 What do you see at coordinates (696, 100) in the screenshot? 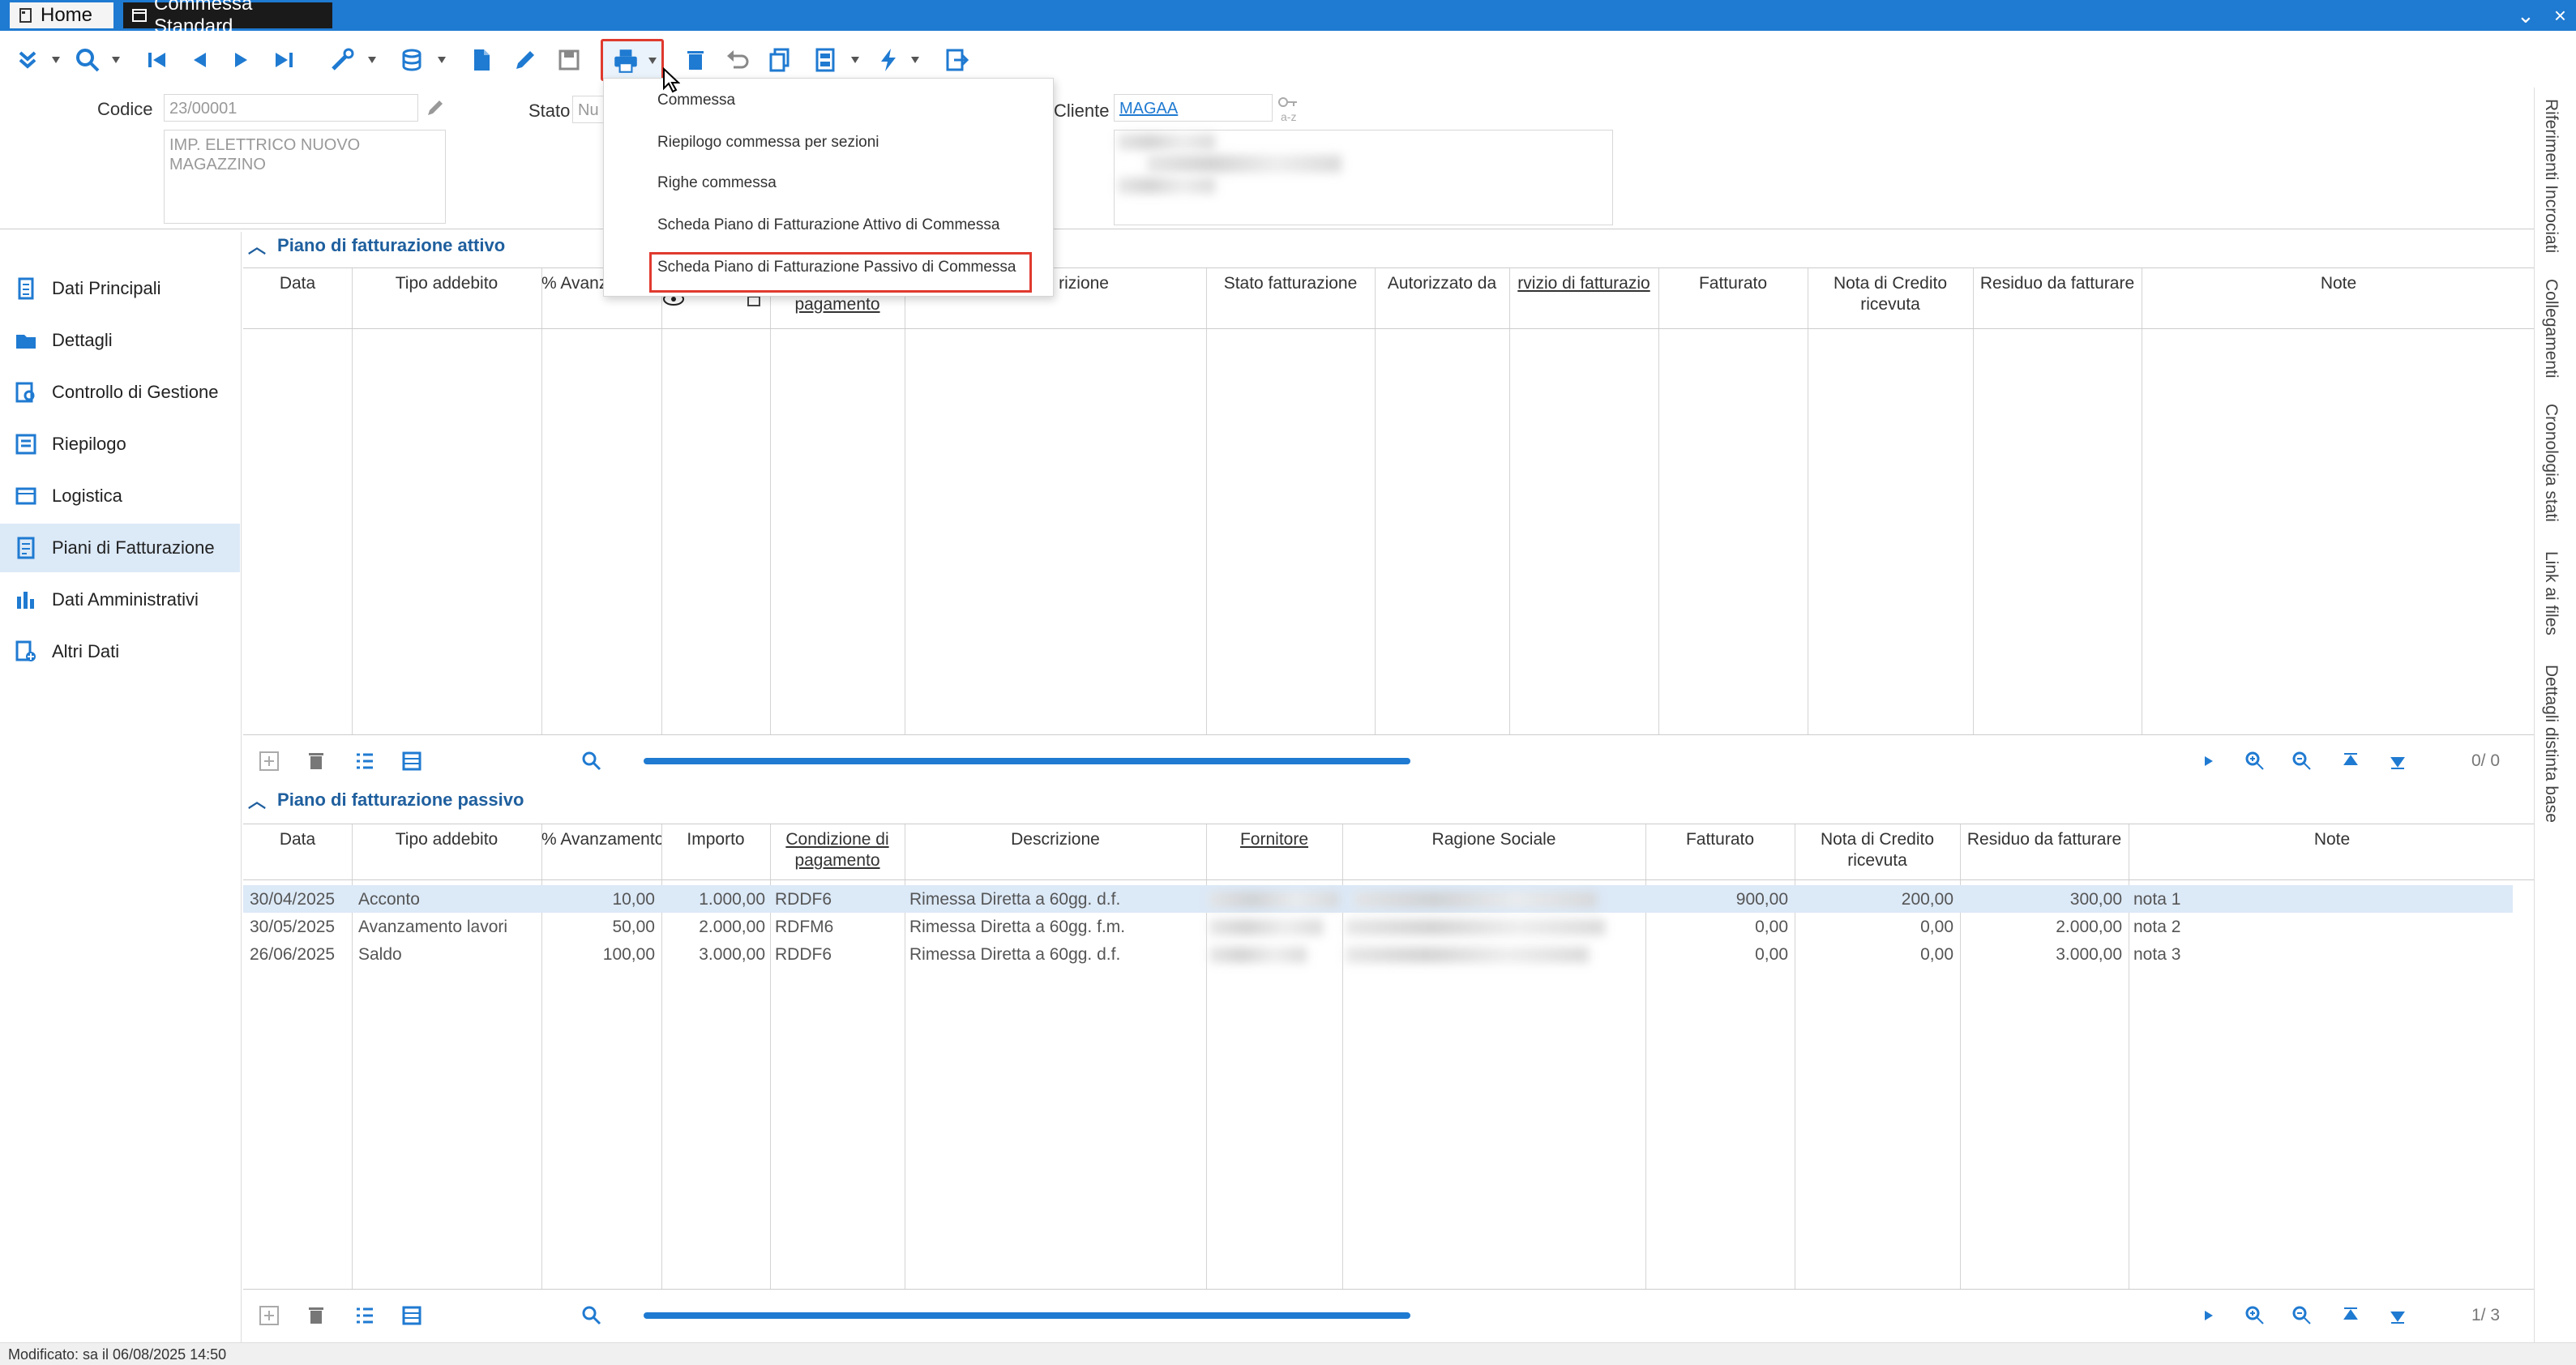
I see `print-menu-item-commessa: Commessa` at bounding box center [696, 100].